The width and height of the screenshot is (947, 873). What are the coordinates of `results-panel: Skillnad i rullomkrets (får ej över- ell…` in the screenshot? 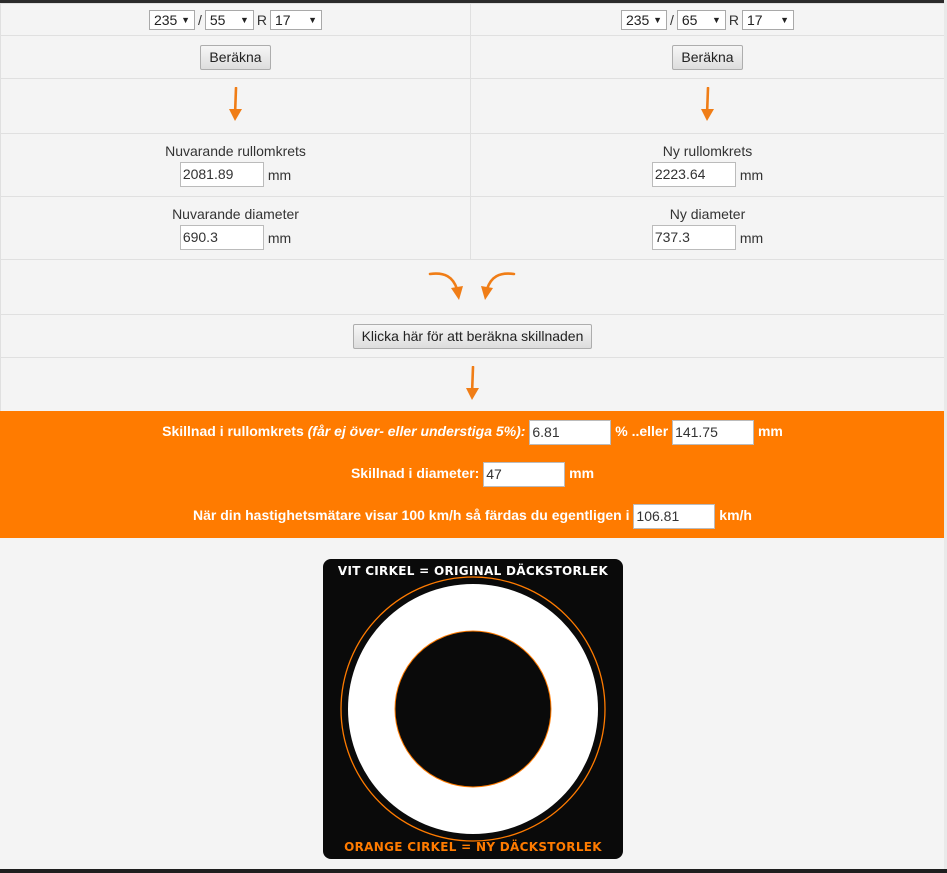 It's located at (472, 474).